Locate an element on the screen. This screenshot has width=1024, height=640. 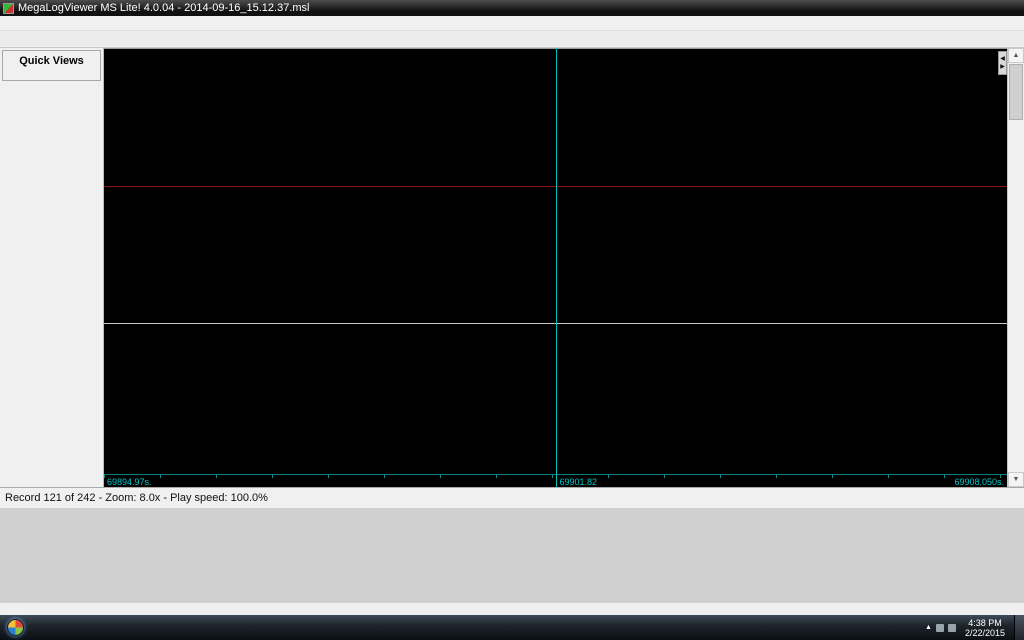
quick-views-panel: Quick Views is located at coordinates (51, 65).